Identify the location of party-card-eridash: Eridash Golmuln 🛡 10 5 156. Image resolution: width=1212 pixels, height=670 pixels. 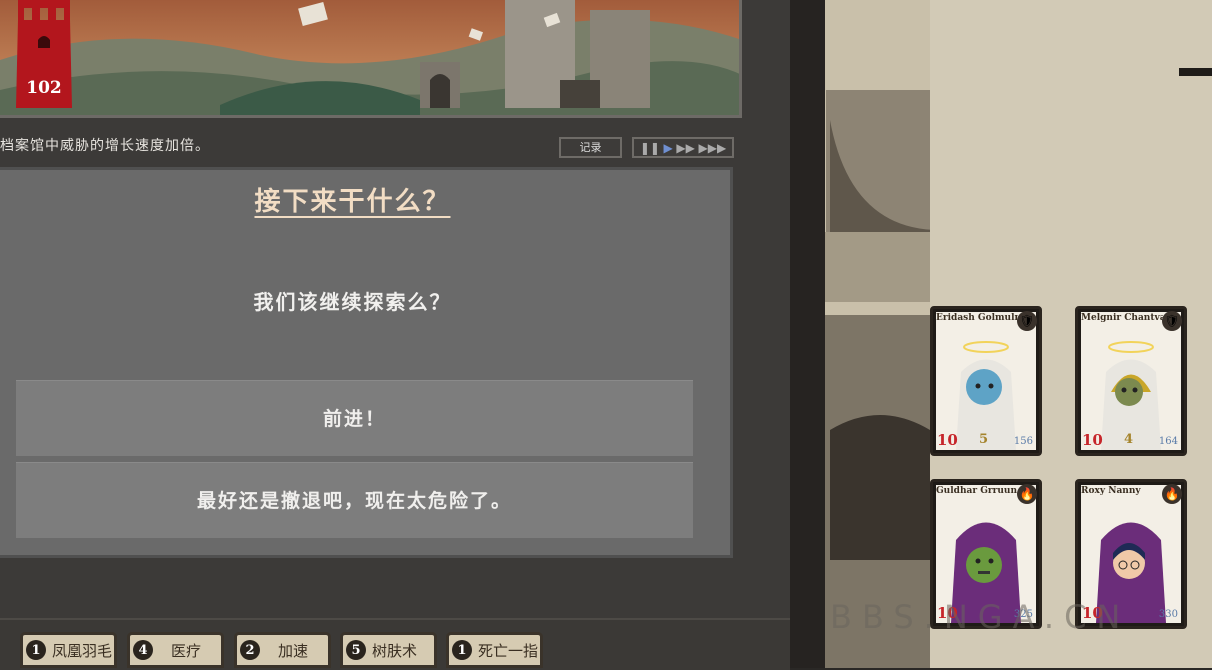
(986, 381).